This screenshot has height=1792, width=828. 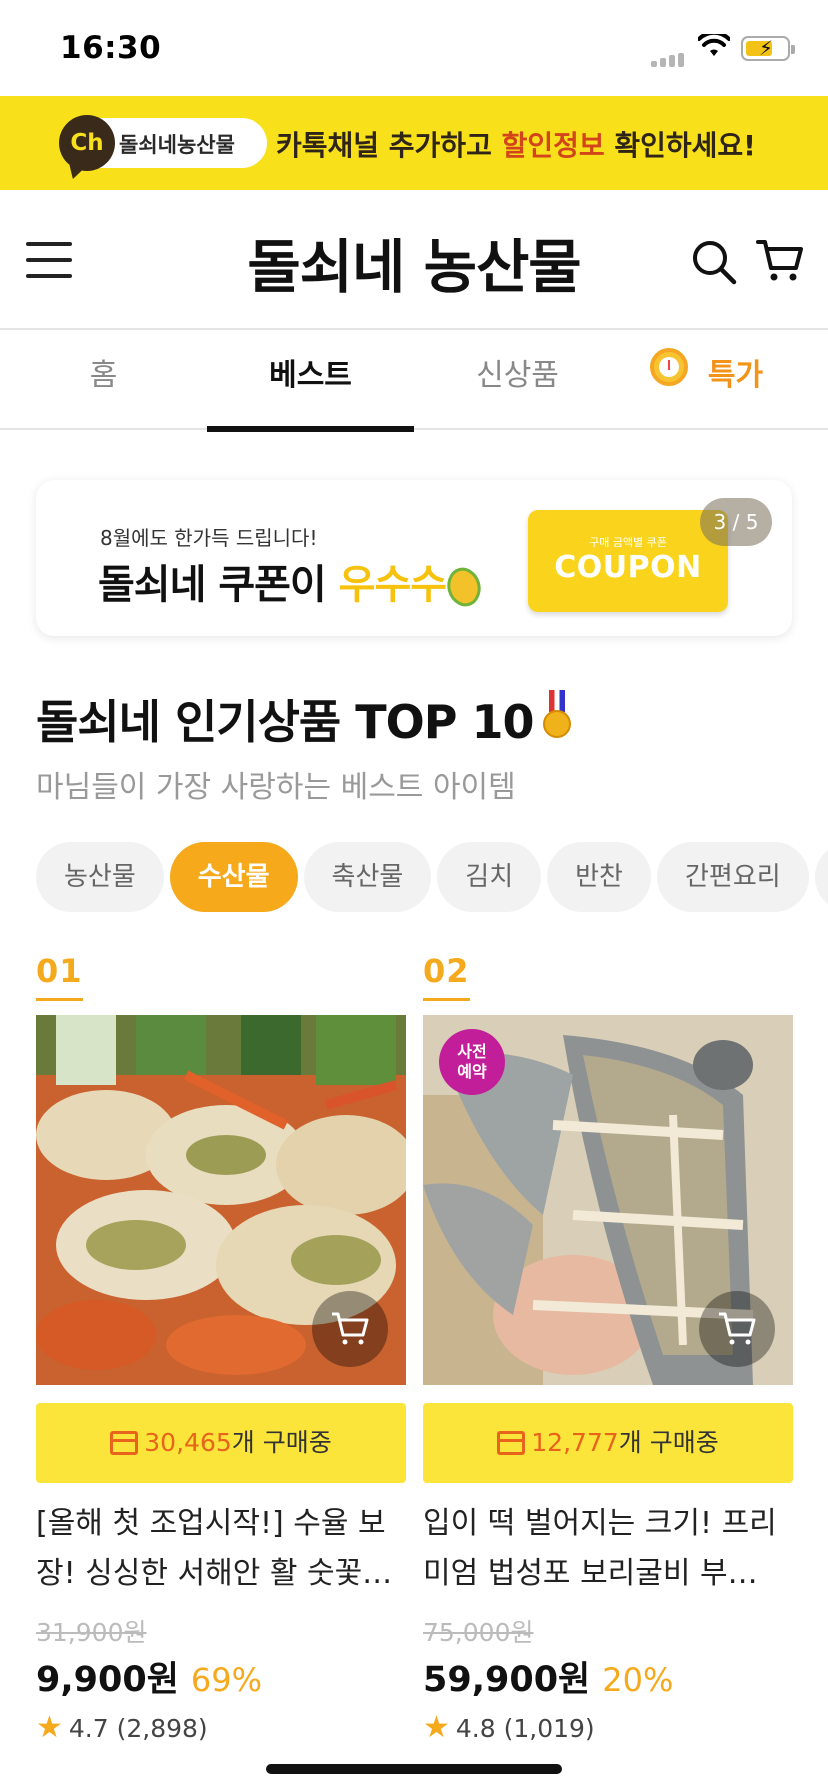 What do you see at coordinates (221, 1200) in the screenshot?
I see `product-image-crabs` at bounding box center [221, 1200].